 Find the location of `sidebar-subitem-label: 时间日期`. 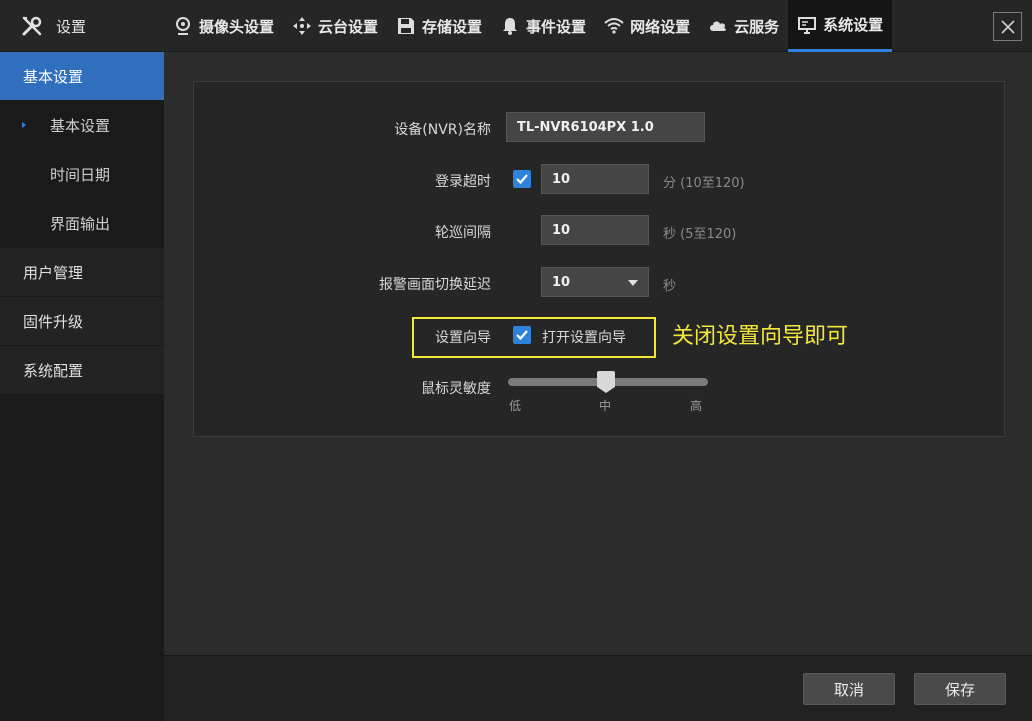

sidebar-subitem-label: 时间日期 is located at coordinates (80, 175).